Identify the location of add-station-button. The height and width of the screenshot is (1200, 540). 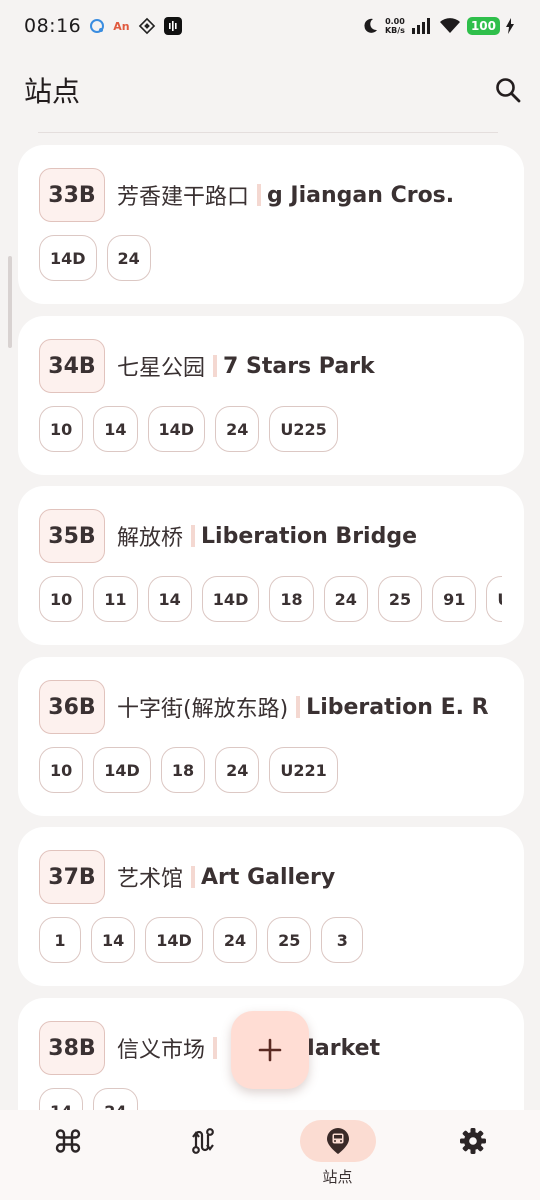
(270, 1050).